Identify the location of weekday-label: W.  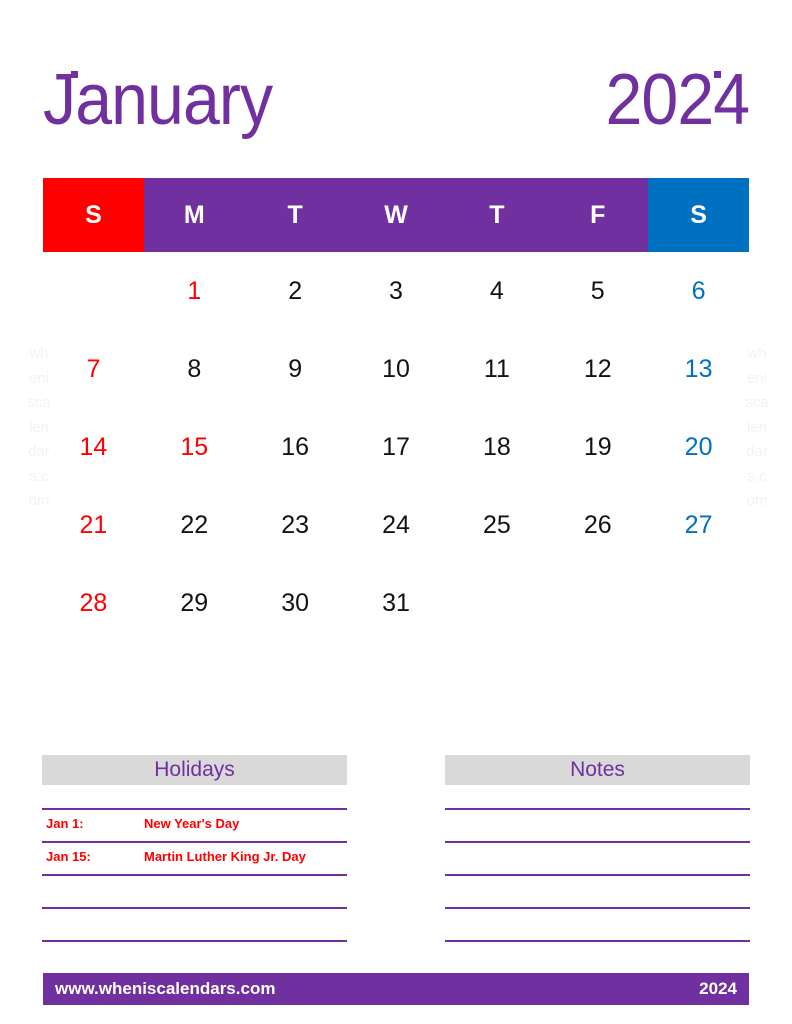
(396, 214).